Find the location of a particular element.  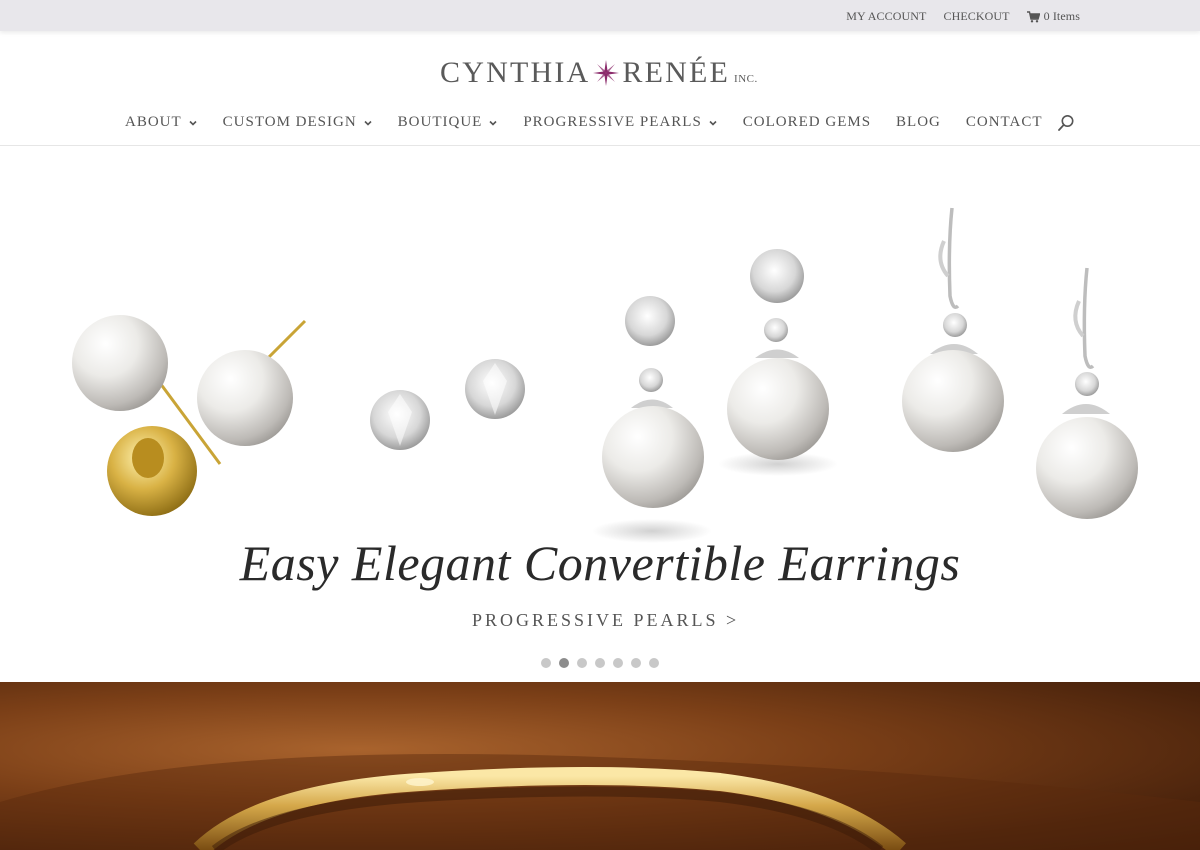

nav-item-label: BLOG is located at coordinates (918, 122).